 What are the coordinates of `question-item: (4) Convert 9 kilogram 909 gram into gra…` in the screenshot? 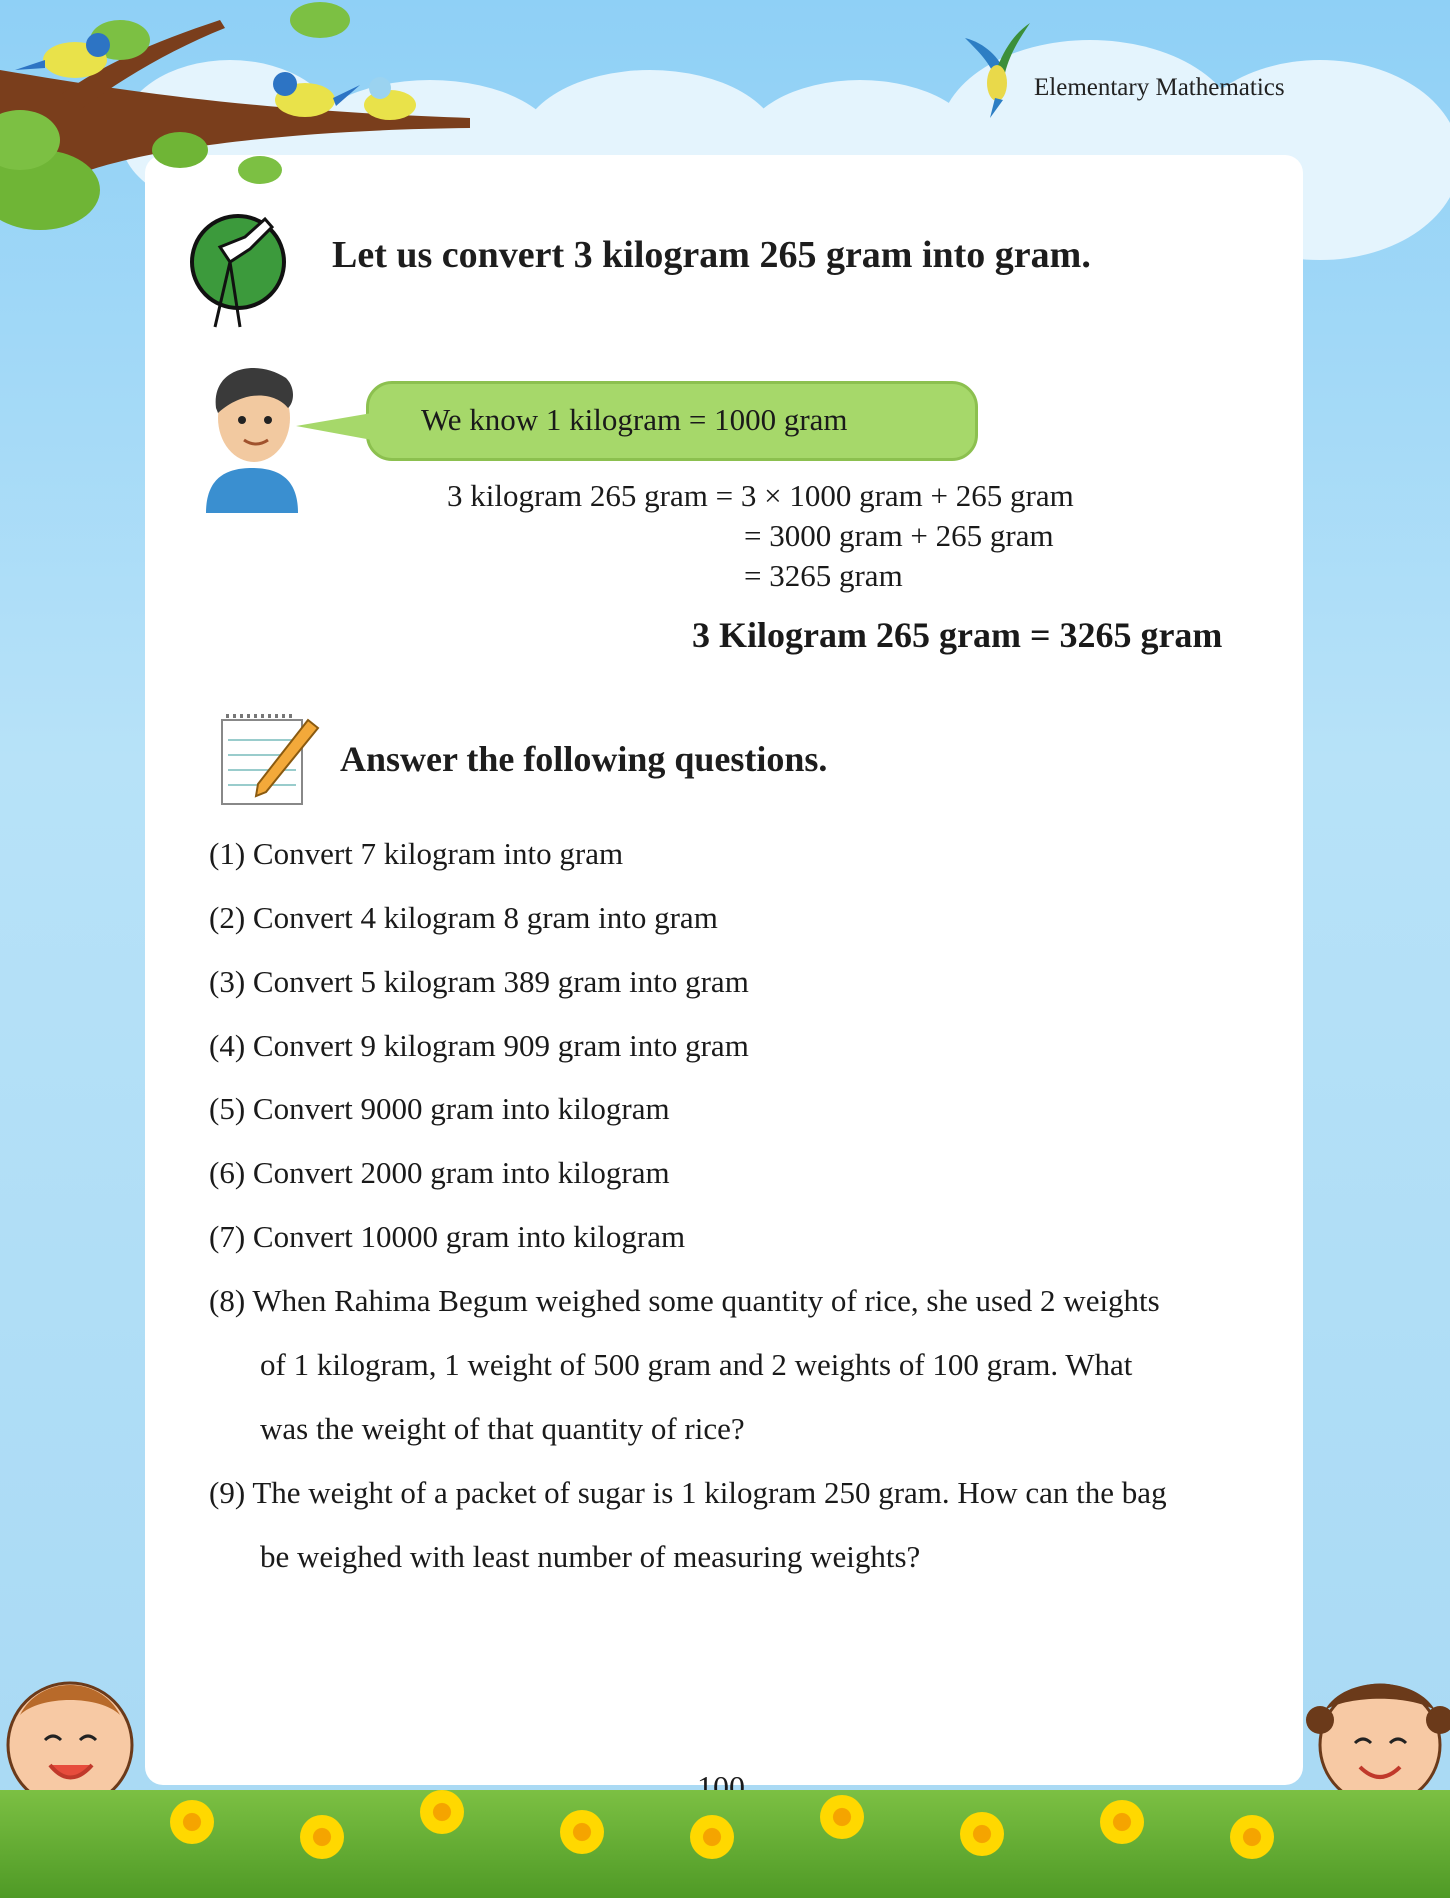 It's located at (479, 1045).